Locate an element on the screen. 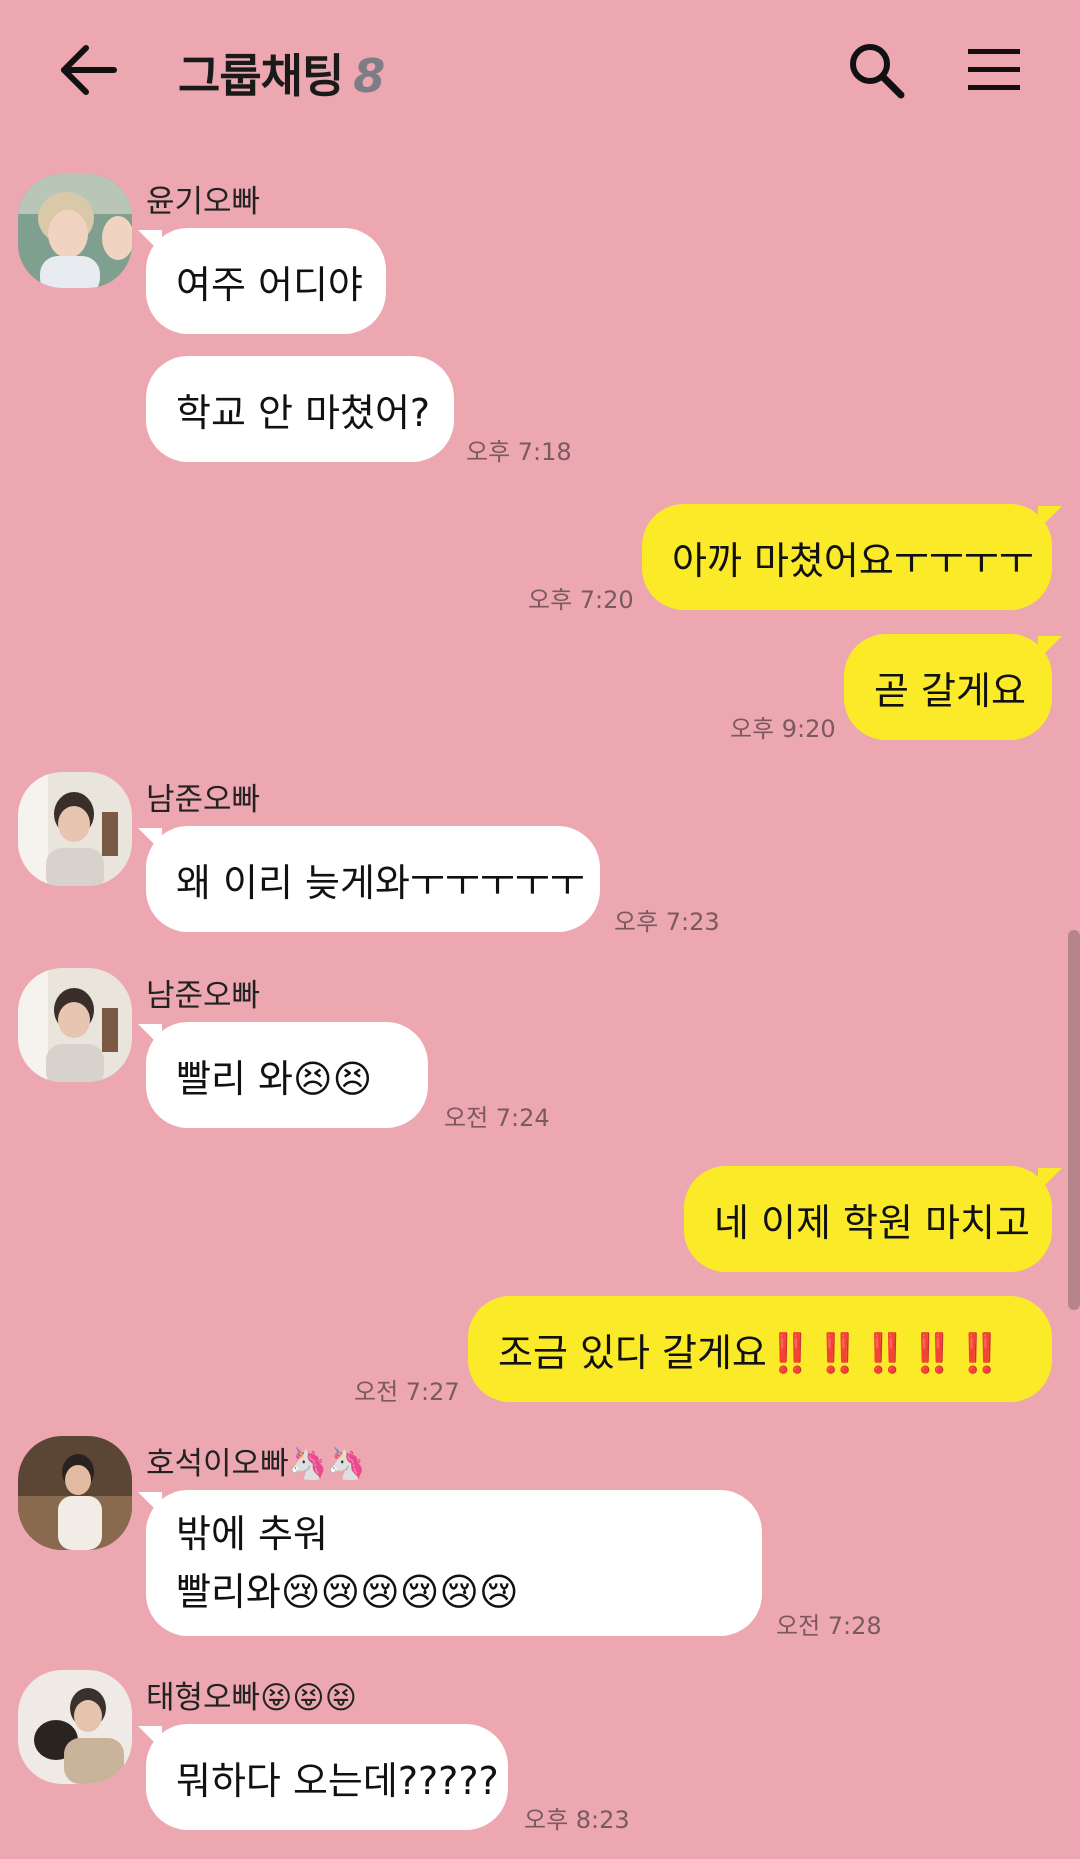  message-line: 빨리와😢😢😢😢😢😢 is located at coordinates (347, 1592).